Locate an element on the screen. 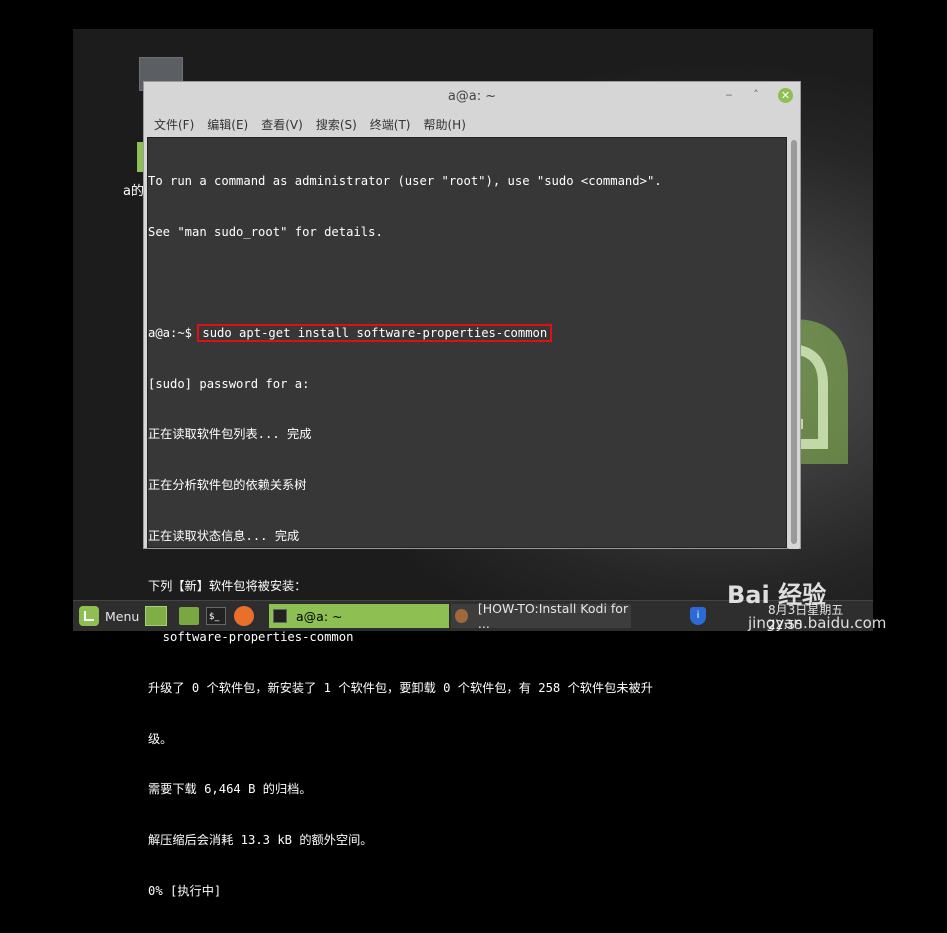 The height and width of the screenshot is (933, 947). show-desktop-launcher is located at coordinates (156, 616).